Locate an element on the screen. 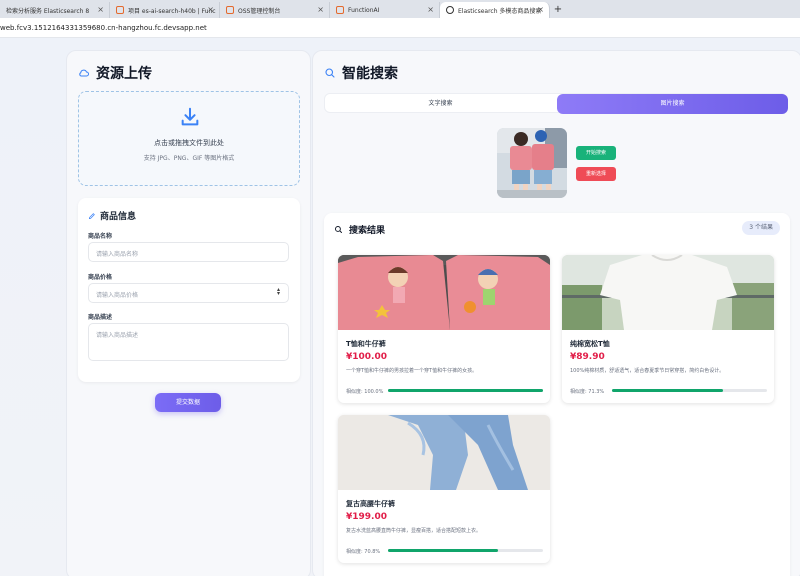 This screenshot has height=576, width=800. similarity-value: 71.3% is located at coordinates (596, 392).